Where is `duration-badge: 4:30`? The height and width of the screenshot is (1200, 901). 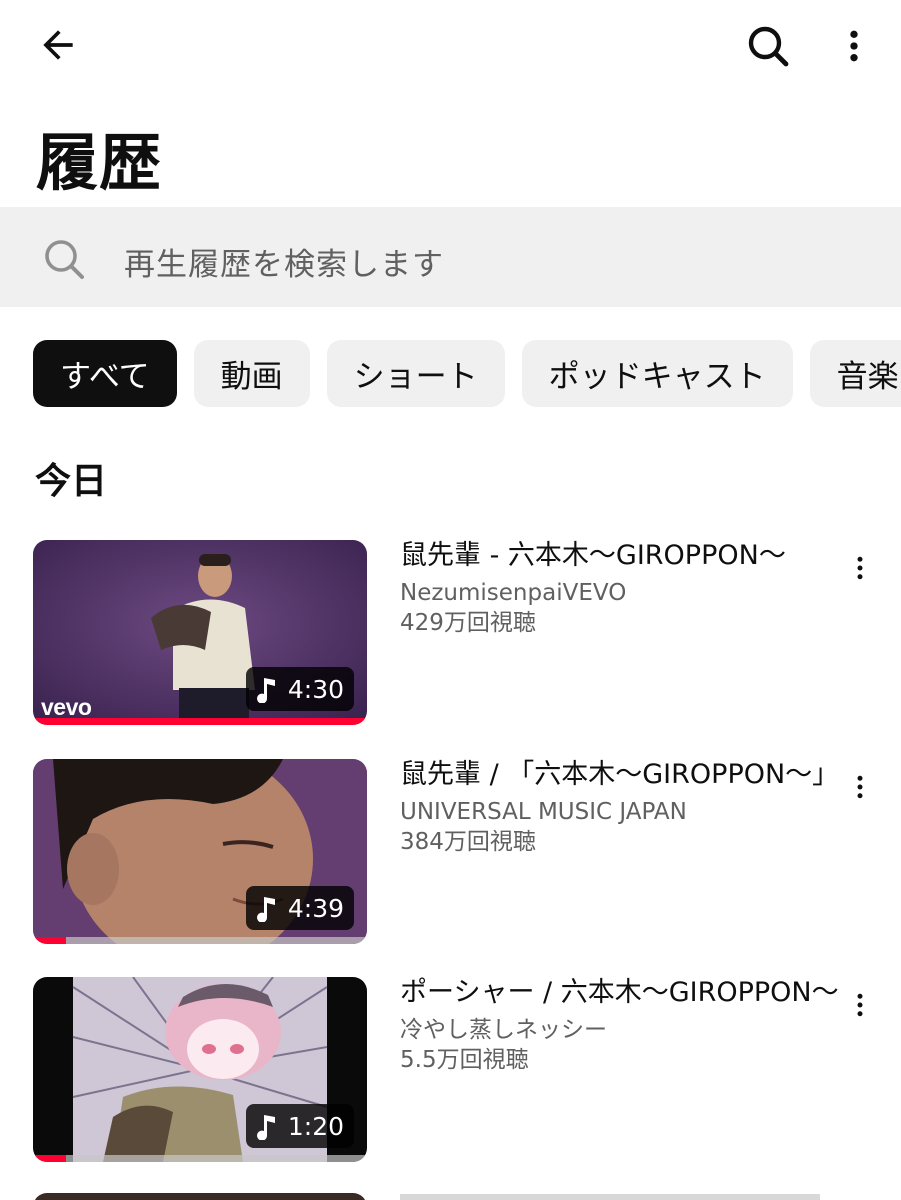 duration-badge: 4:30 is located at coordinates (299, 689).